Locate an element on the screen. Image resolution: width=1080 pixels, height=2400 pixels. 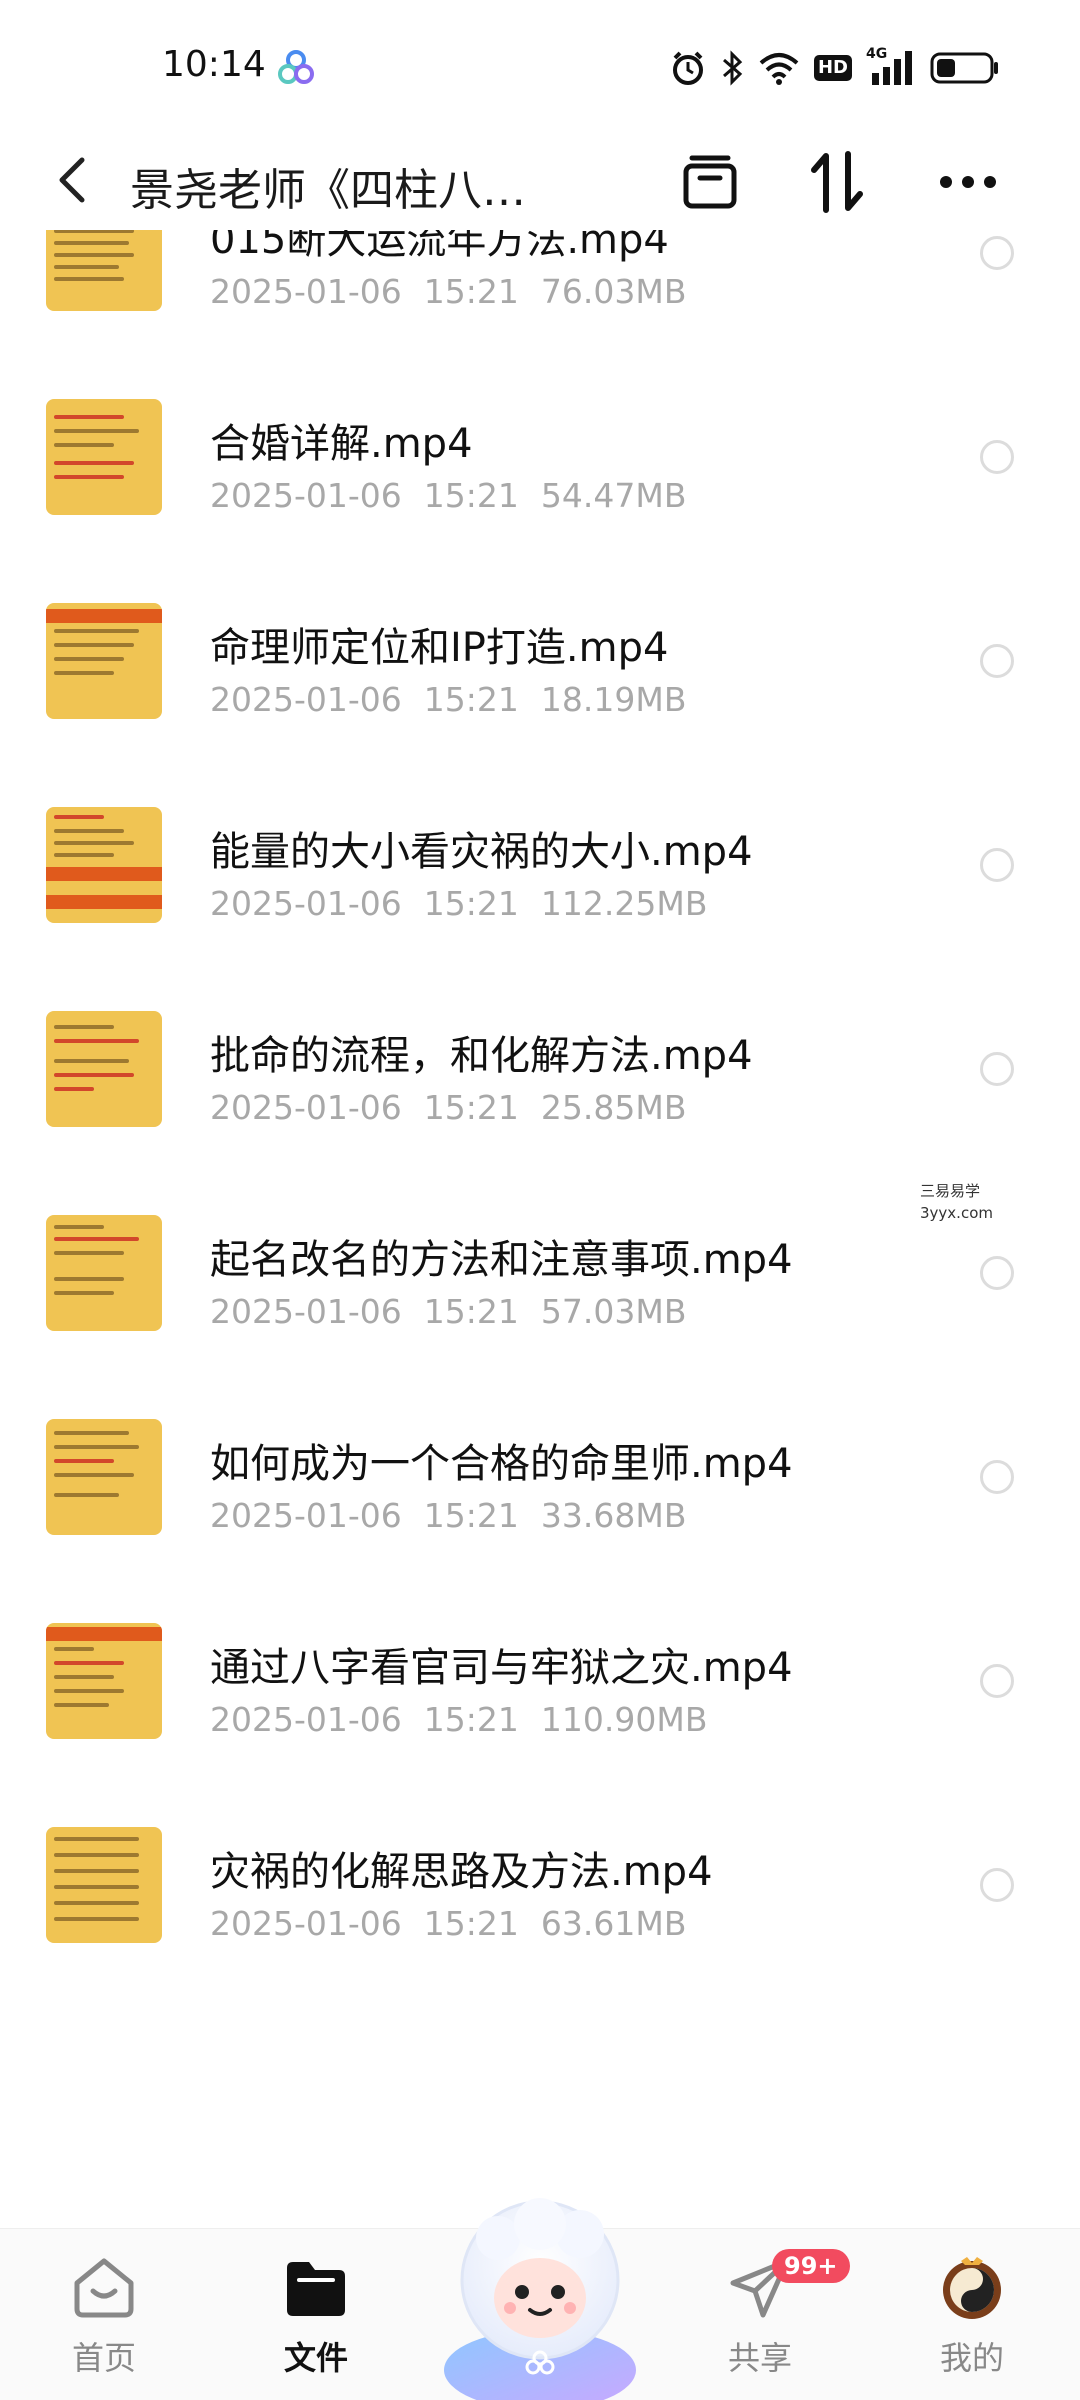
file-size: 76.03MB is located at coordinates (613, 291).